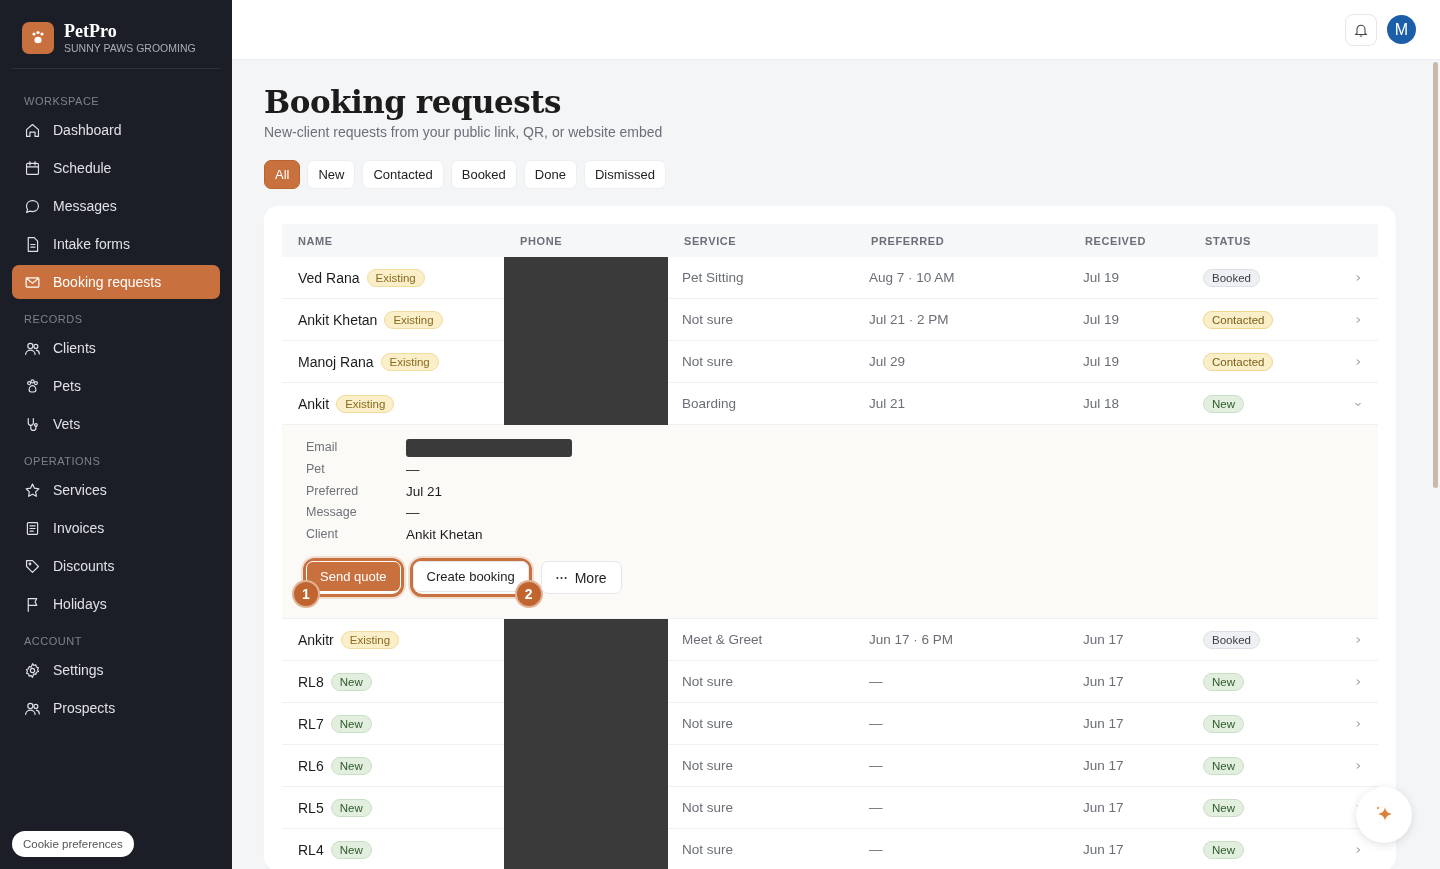  What do you see at coordinates (116, 490) in the screenshot?
I see `sidebar-item: Services` at bounding box center [116, 490].